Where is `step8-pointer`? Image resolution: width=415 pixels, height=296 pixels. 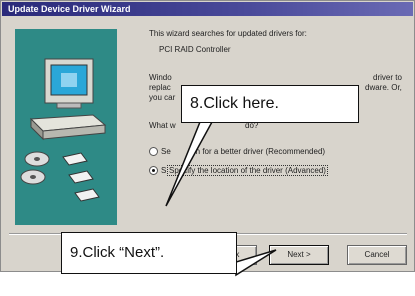
step8-pointer is located at coordinates (189, 164).